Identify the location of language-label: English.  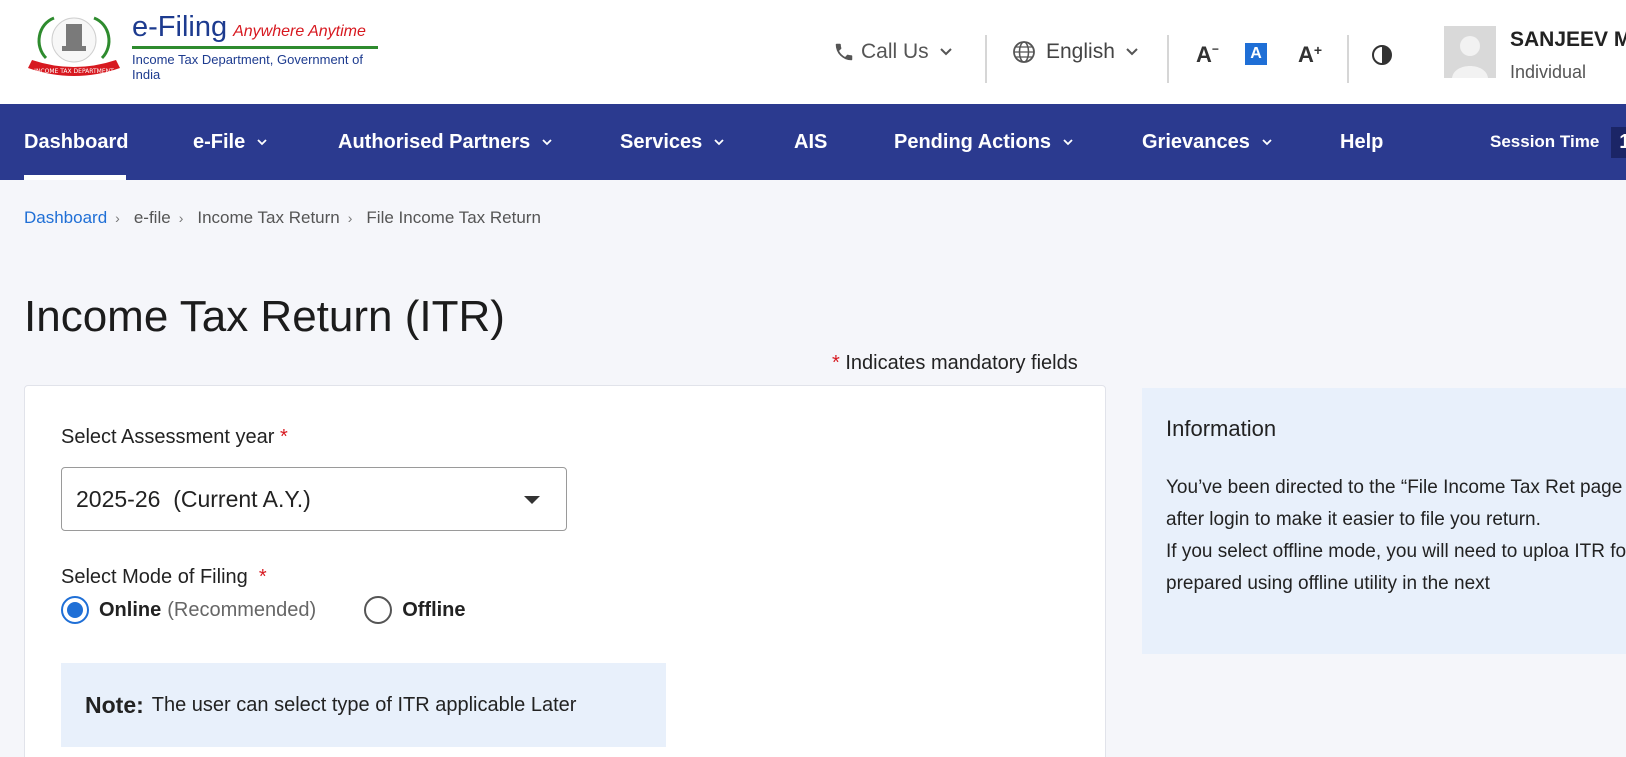
(1080, 51).